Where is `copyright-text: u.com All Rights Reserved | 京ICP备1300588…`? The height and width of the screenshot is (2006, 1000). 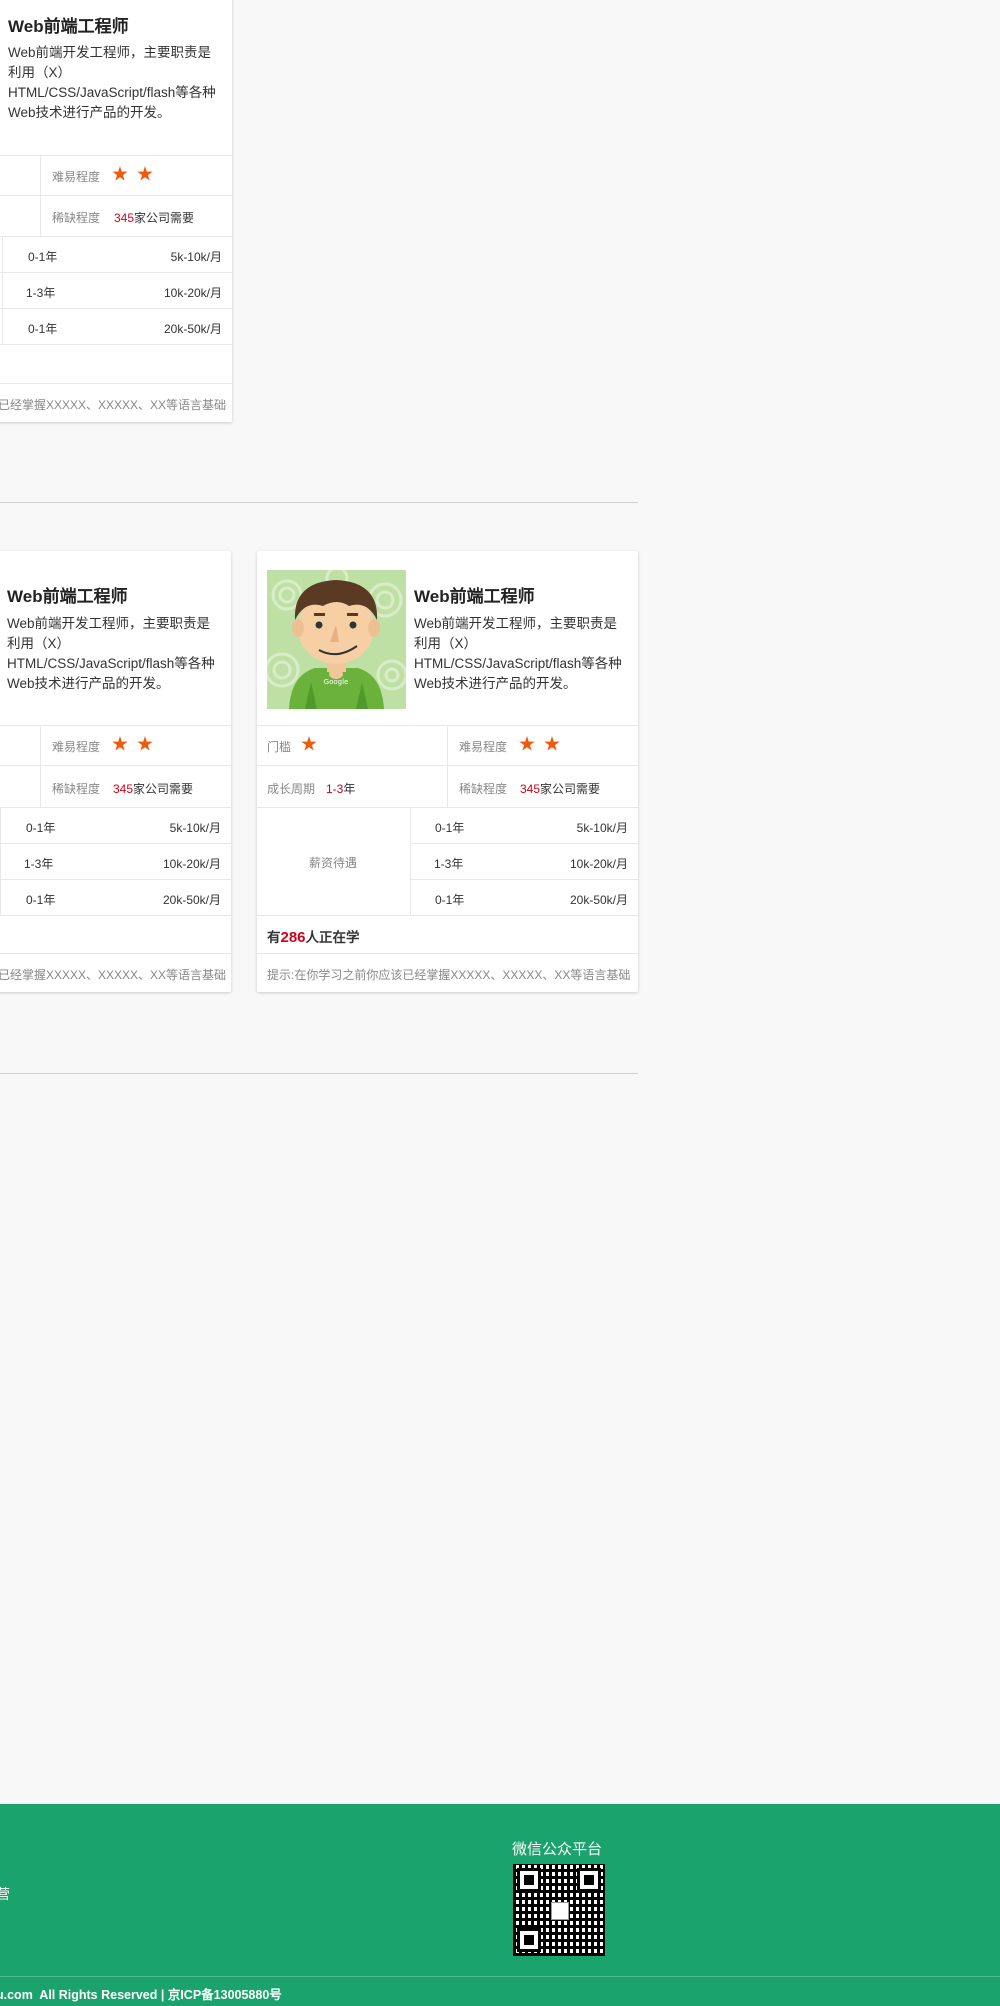
copyright-text: u.com All Rights Reserved | 京ICP备1300588… is located at coordinates (141, 1995).